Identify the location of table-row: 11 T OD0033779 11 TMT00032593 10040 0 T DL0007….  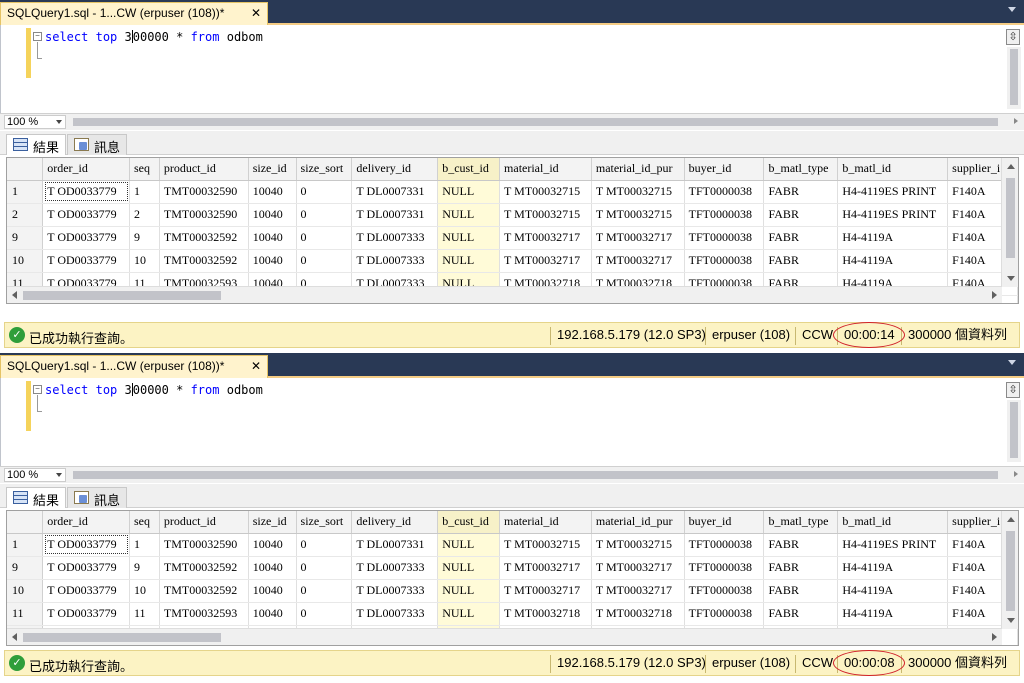
(512, 614).